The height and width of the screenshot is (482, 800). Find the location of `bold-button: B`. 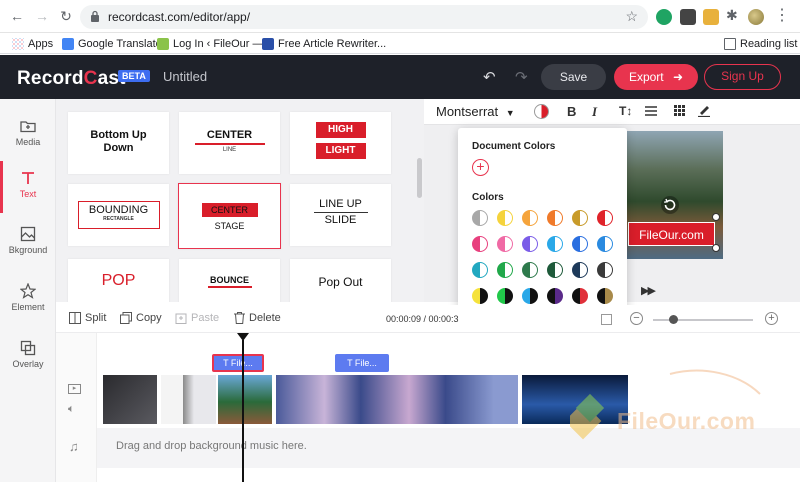

bold-button: B is located at coordinates (571, 111).